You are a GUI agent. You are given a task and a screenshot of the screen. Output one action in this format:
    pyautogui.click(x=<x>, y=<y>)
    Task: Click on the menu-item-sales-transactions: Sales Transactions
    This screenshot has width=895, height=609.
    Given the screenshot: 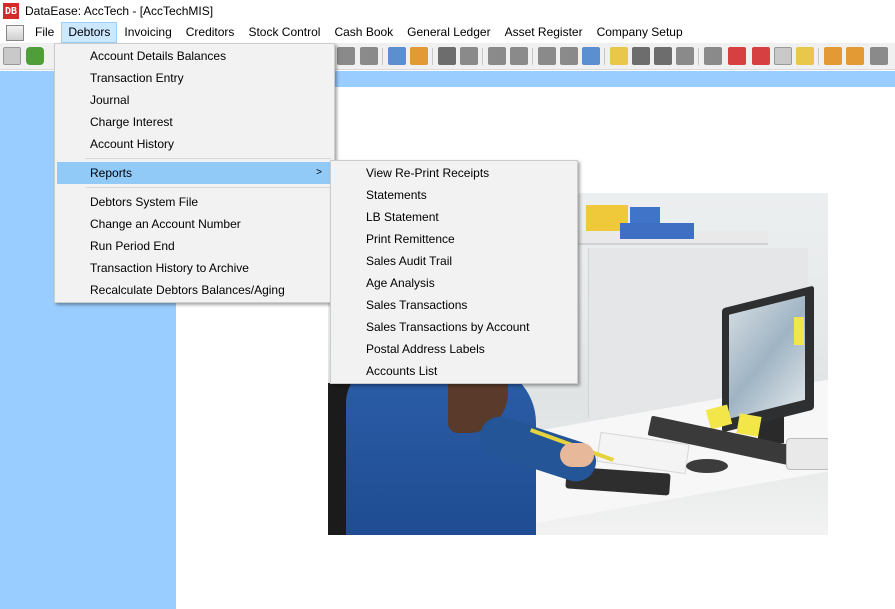 What is the action you would take?
    pyautogui.click(x=455, y=305)
    